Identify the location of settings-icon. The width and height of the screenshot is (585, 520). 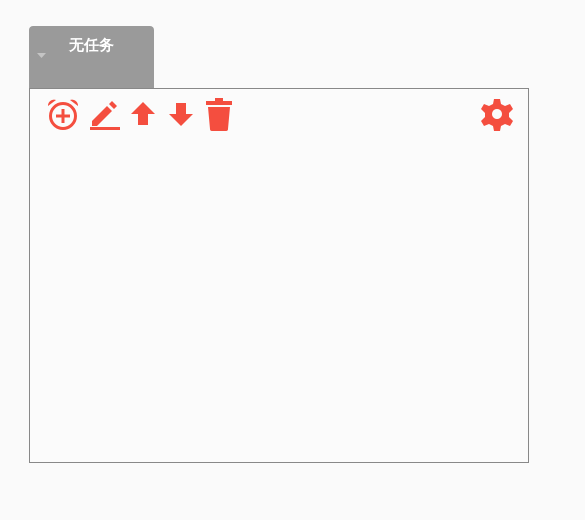
(497, 114).